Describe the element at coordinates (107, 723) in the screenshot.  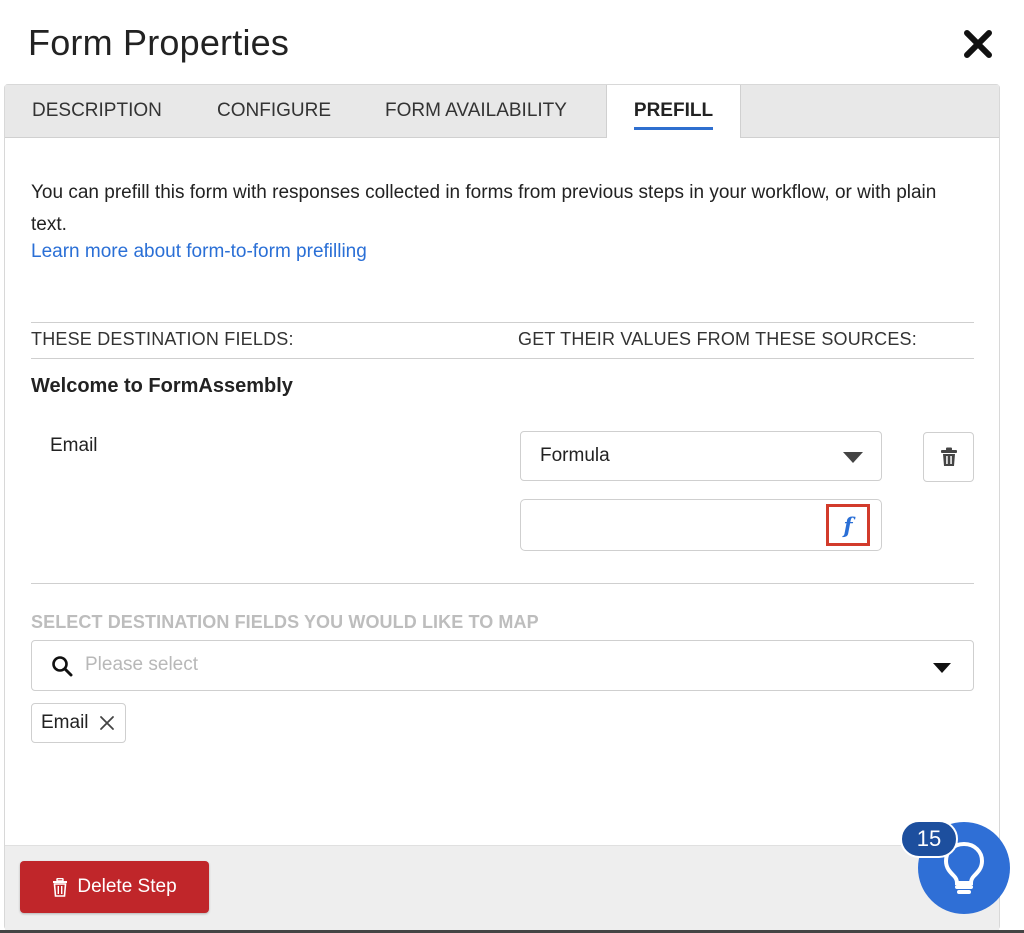
I see `remove-chip-icon` at that location.